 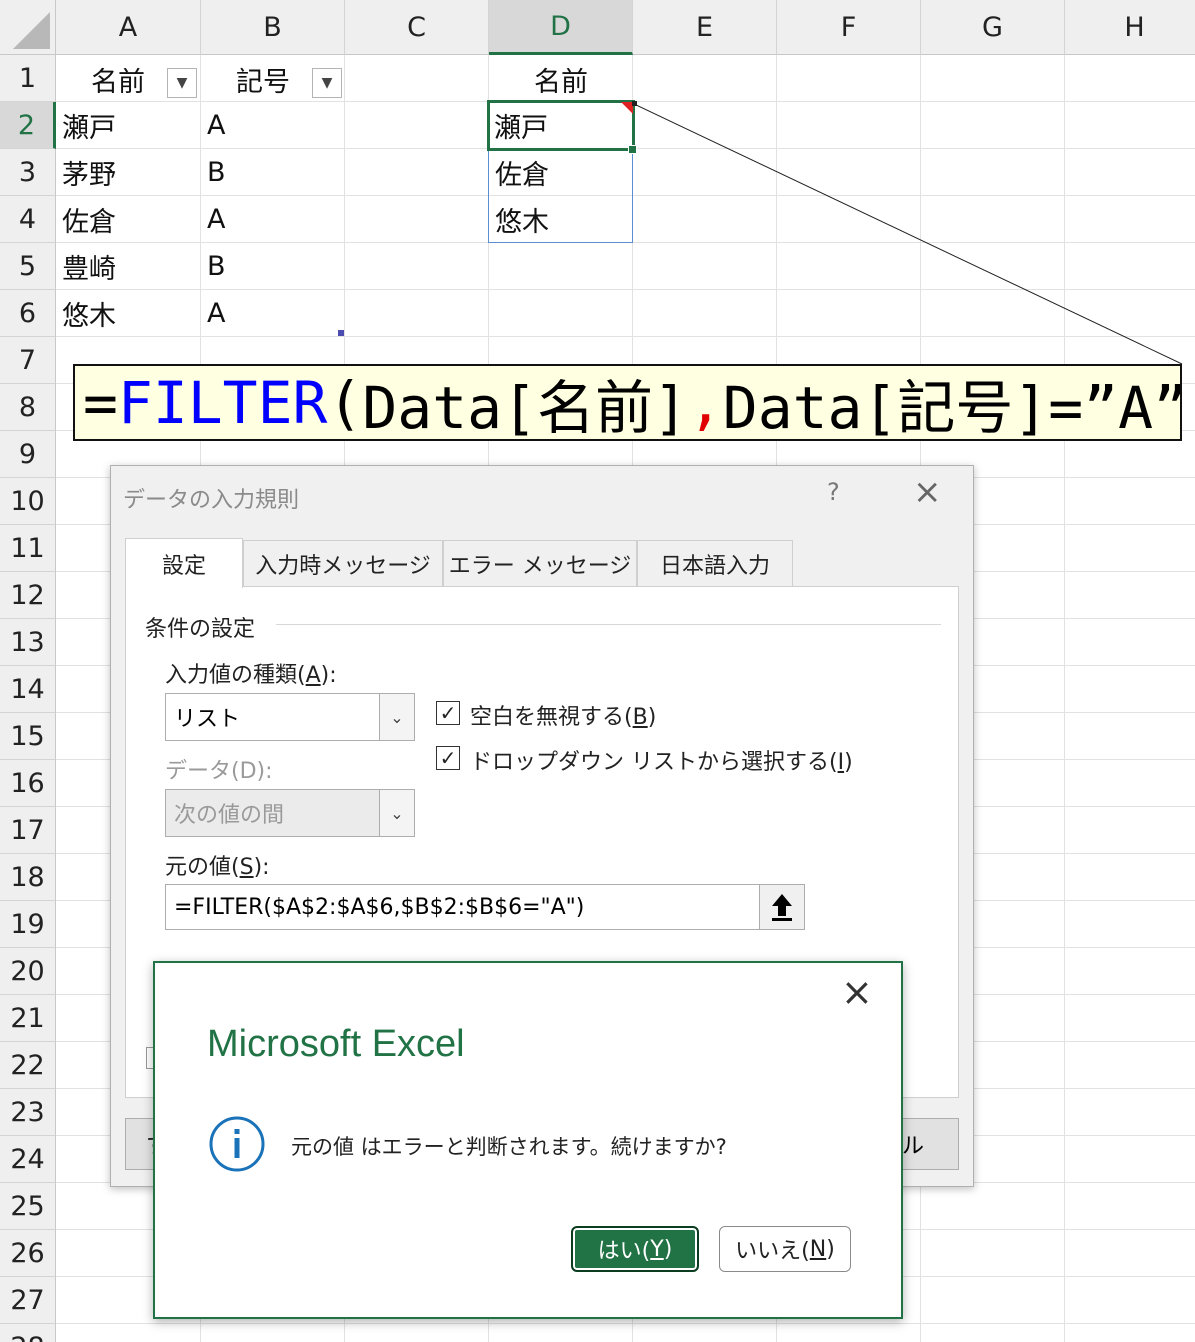 I want to click on dialog-close-button: ×, so click(x=927, y=492).